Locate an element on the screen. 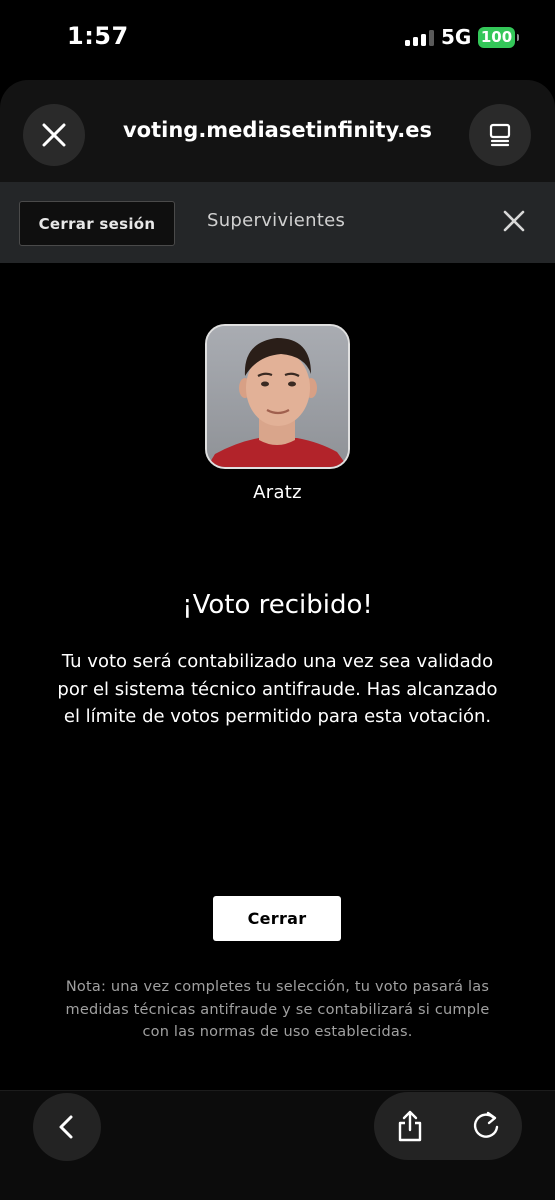  reload-button is located at coordinates (486, 1126).